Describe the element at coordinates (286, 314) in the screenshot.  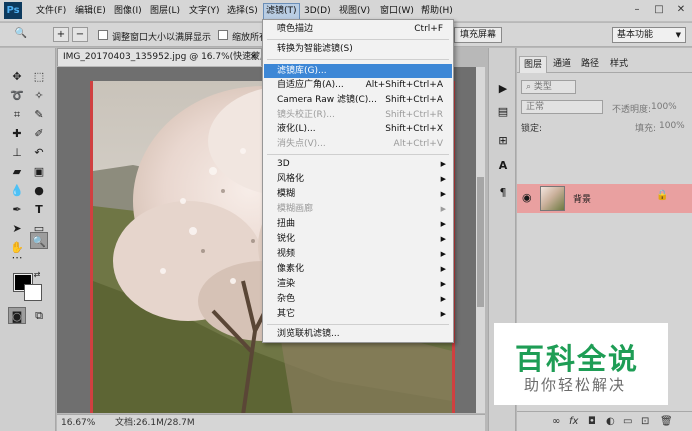
I see `menu-item-label: 其它` at that location.